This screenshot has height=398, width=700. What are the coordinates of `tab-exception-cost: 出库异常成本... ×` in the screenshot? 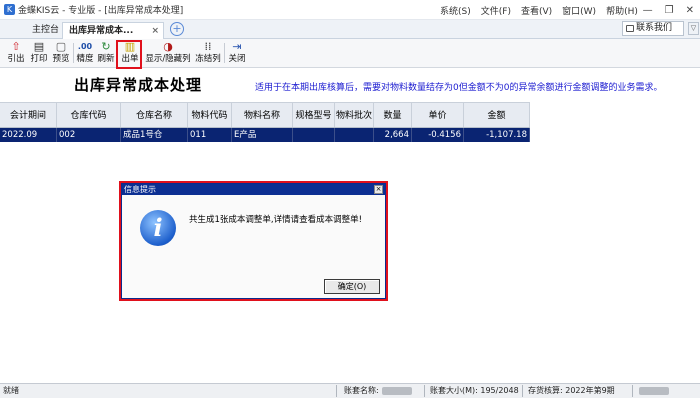 It's located at (113, 30).